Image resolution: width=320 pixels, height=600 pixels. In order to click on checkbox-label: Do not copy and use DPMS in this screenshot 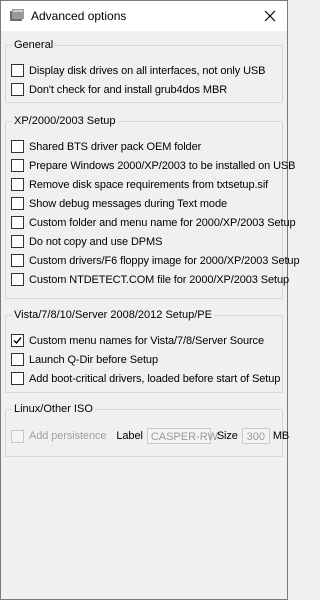, I will do `click(96, 241)`.